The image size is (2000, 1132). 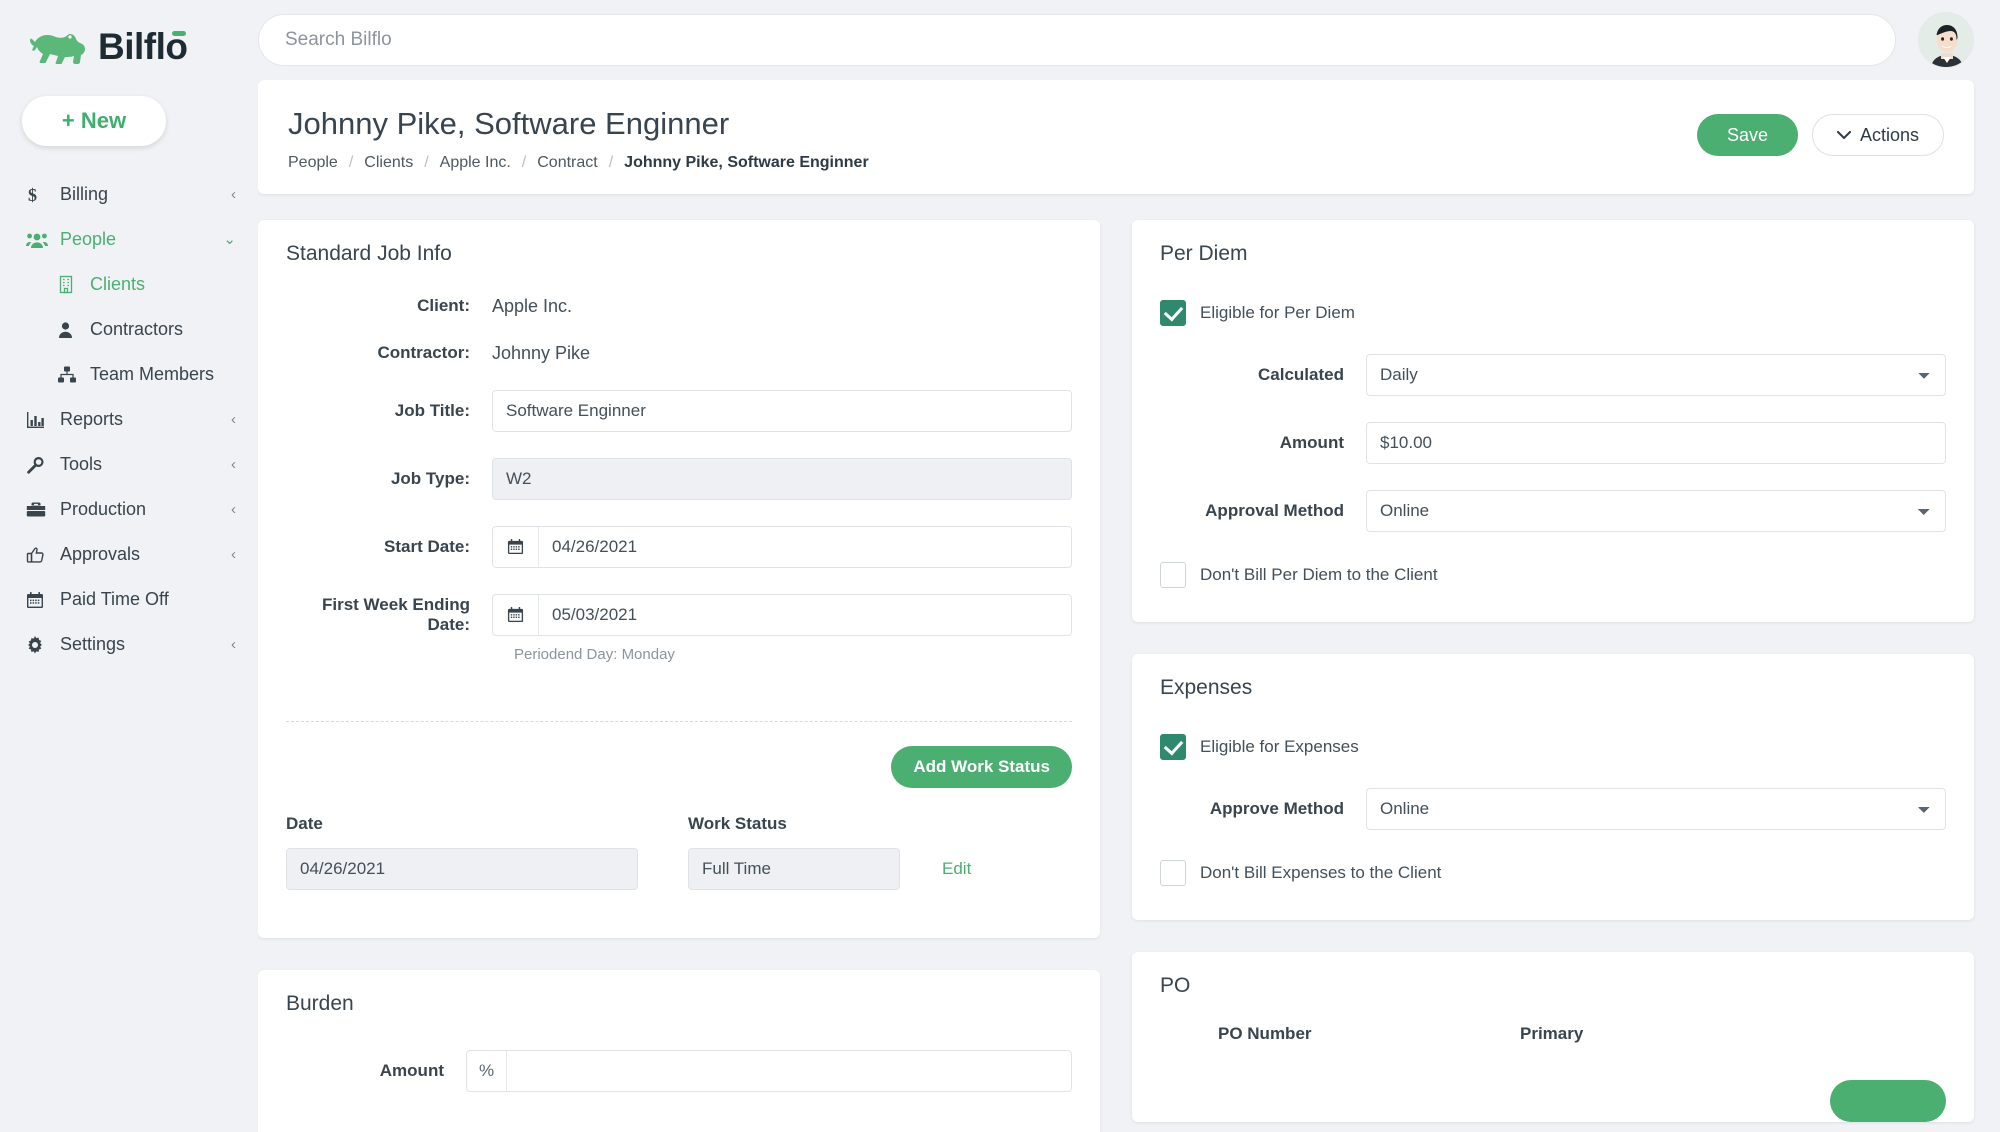 I want to click on work-status-table-header: Date Work Status, so click(x=679, y=811).